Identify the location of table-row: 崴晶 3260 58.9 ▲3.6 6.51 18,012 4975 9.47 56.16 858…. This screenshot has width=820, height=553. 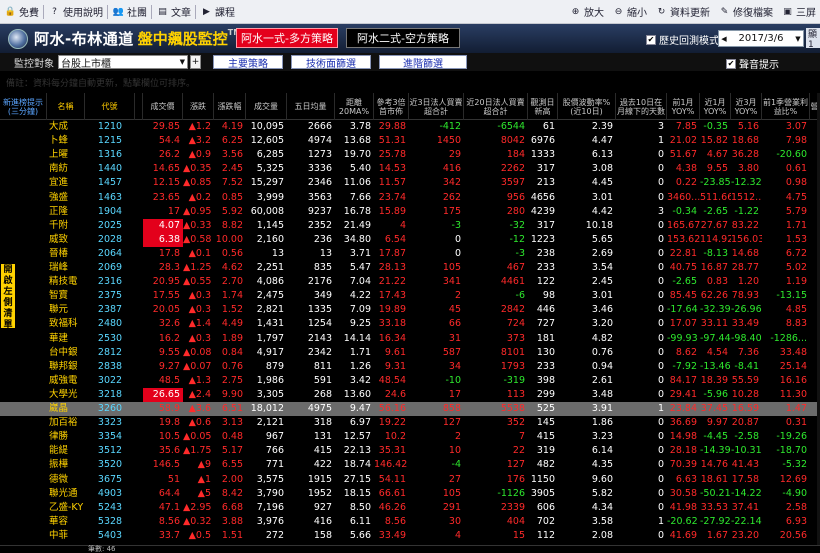
(410, 409).